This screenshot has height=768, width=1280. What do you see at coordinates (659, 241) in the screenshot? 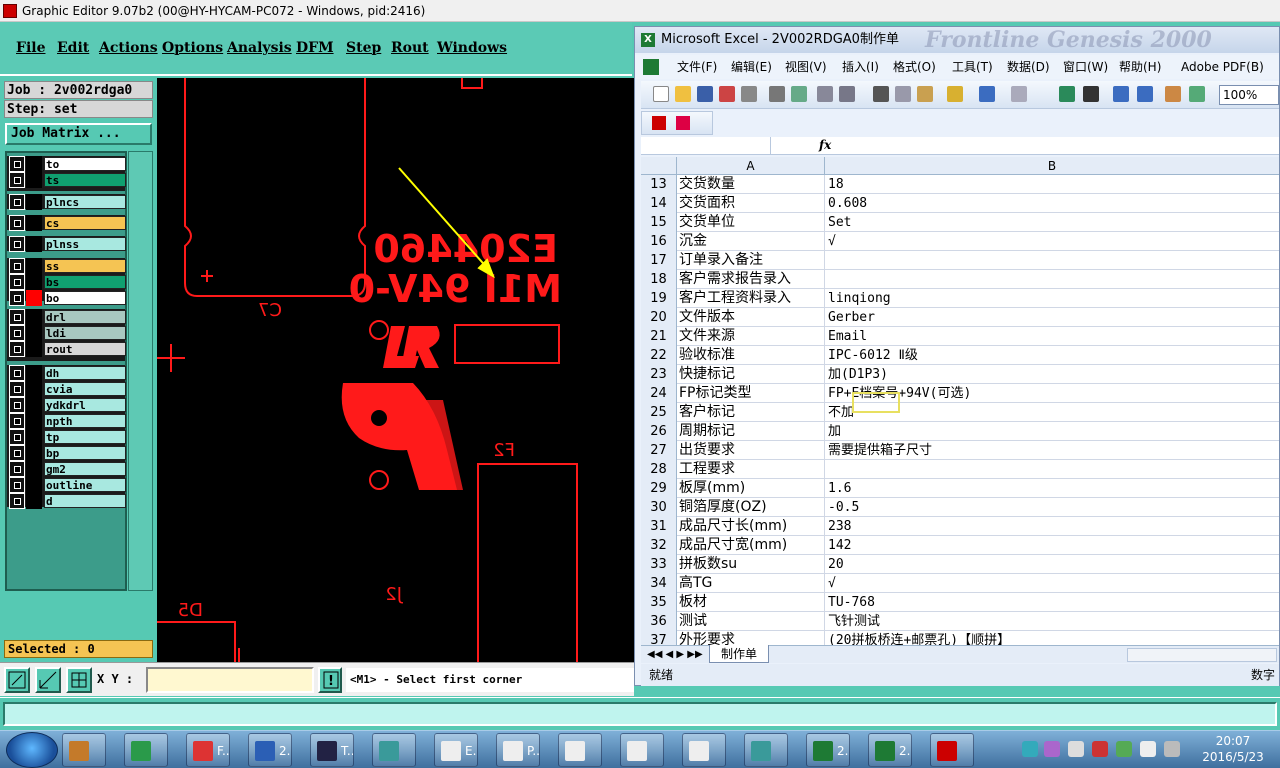
I see `row-number: 16` at bounding box center [659, 241].